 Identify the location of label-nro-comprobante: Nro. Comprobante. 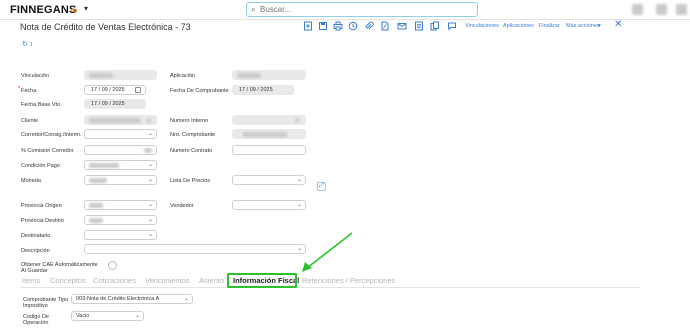
(193, 135).